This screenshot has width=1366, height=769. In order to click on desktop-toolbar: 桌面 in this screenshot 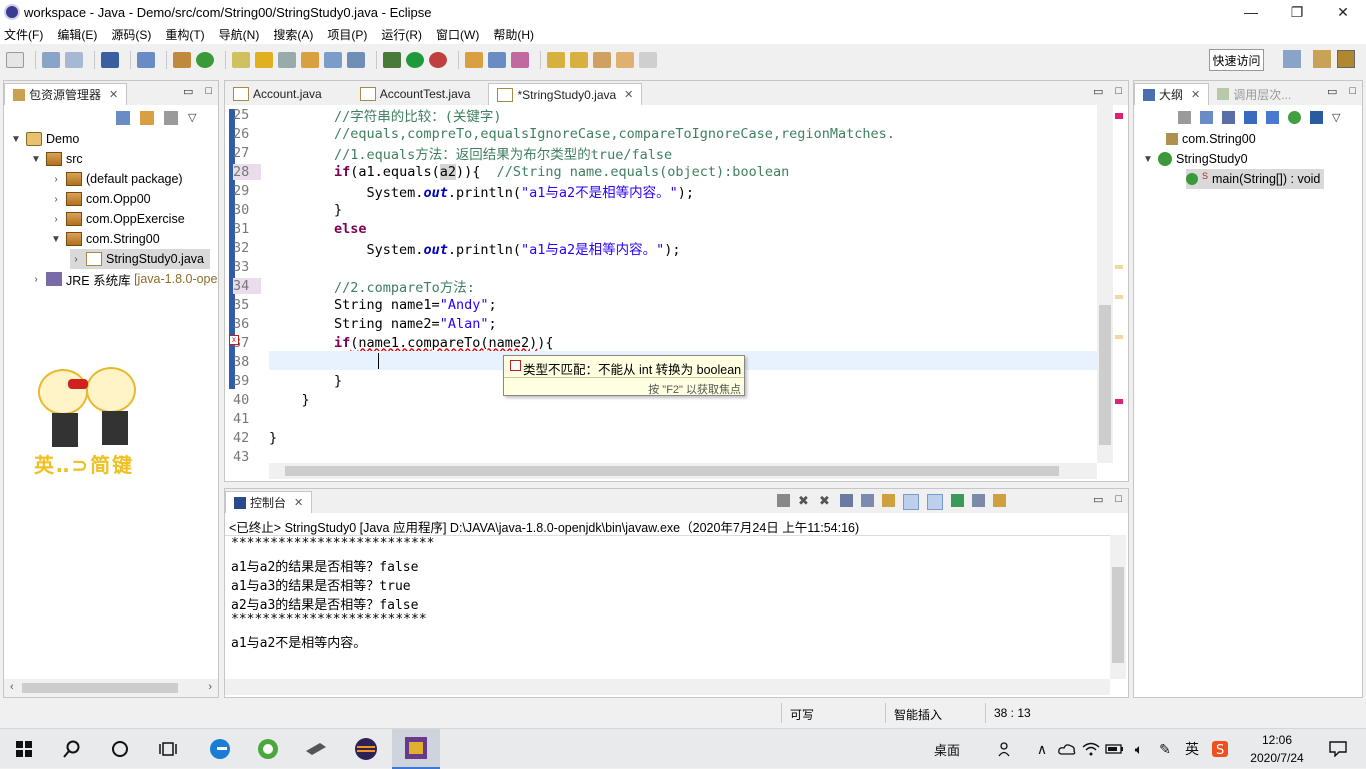, I will do `click(947, 749)`.